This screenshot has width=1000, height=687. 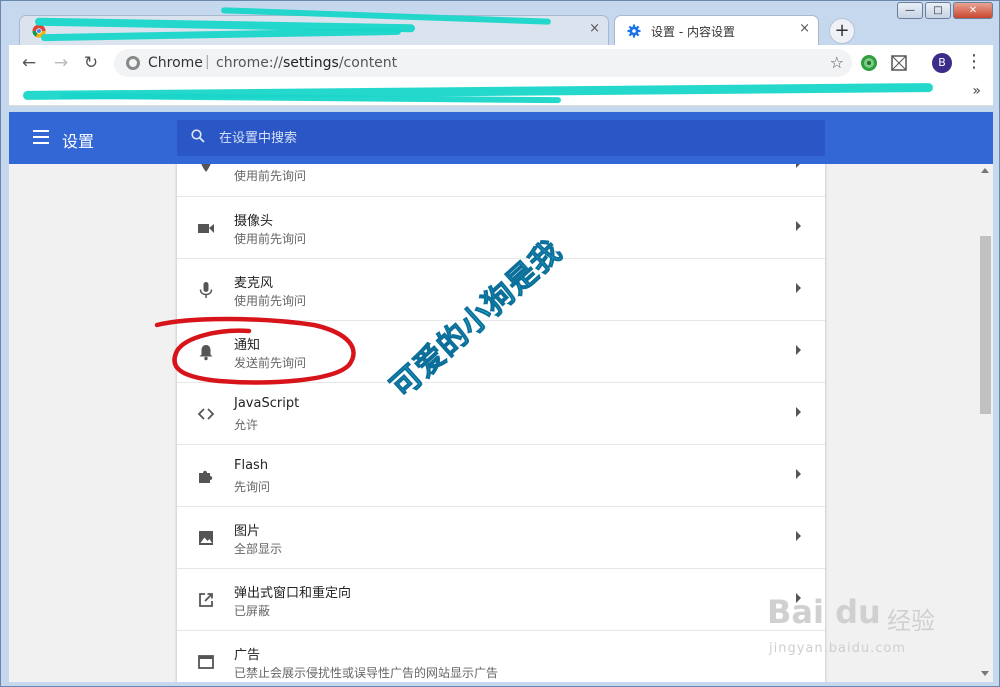 I want to click on settings-search, so click(x=501, y=138).